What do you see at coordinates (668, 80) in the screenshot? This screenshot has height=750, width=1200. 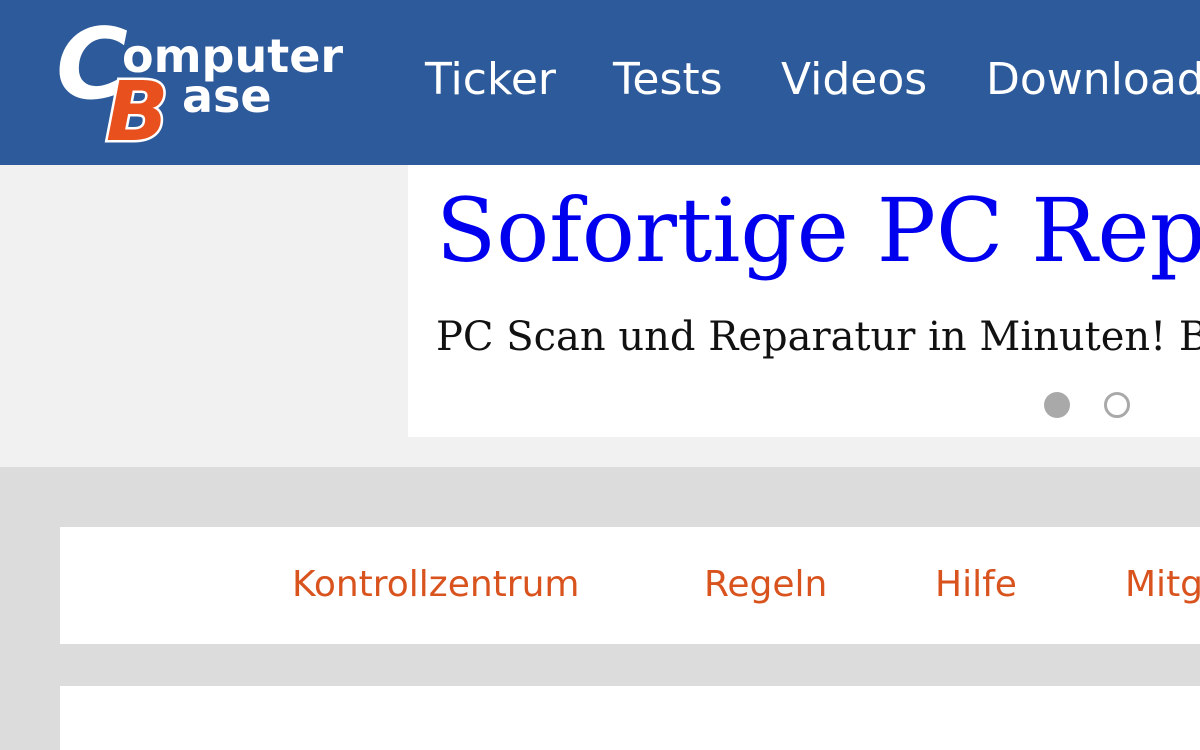 I see `nav-item-tests: Tests` at bounding box center [668, 80].